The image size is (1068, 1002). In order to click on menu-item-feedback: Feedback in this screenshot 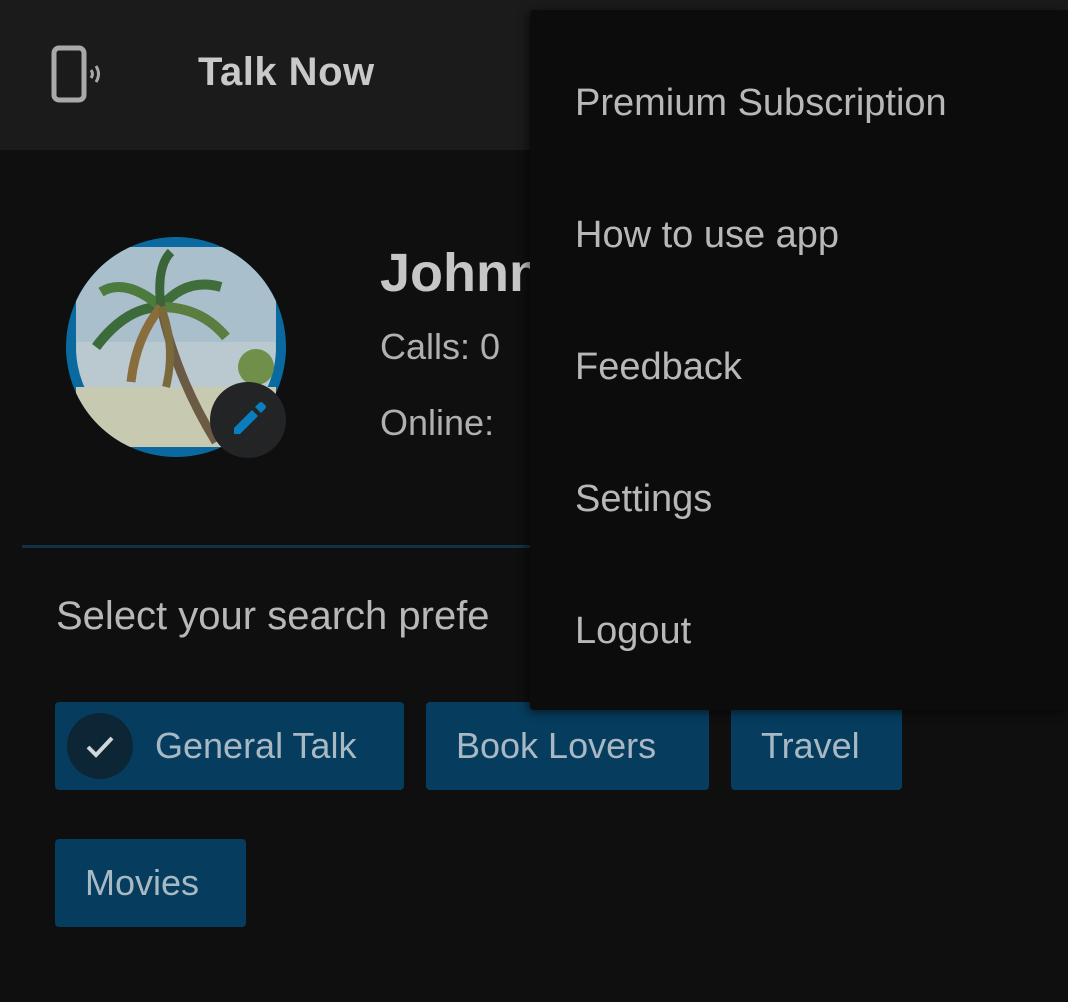, I will do `click(658, 367)`.